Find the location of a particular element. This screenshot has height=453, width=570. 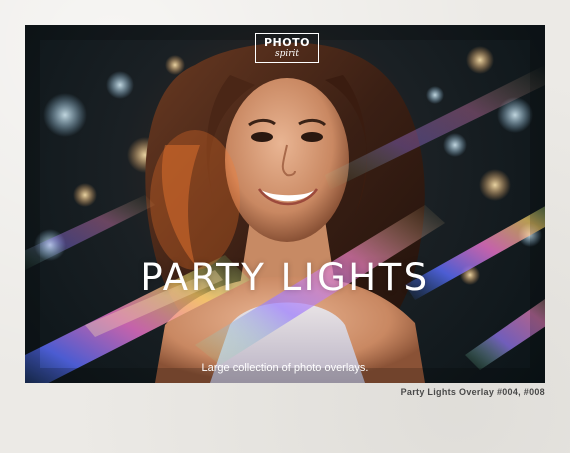

headline-title: PARTY LIGHTS is located at coordinates (285, 277).